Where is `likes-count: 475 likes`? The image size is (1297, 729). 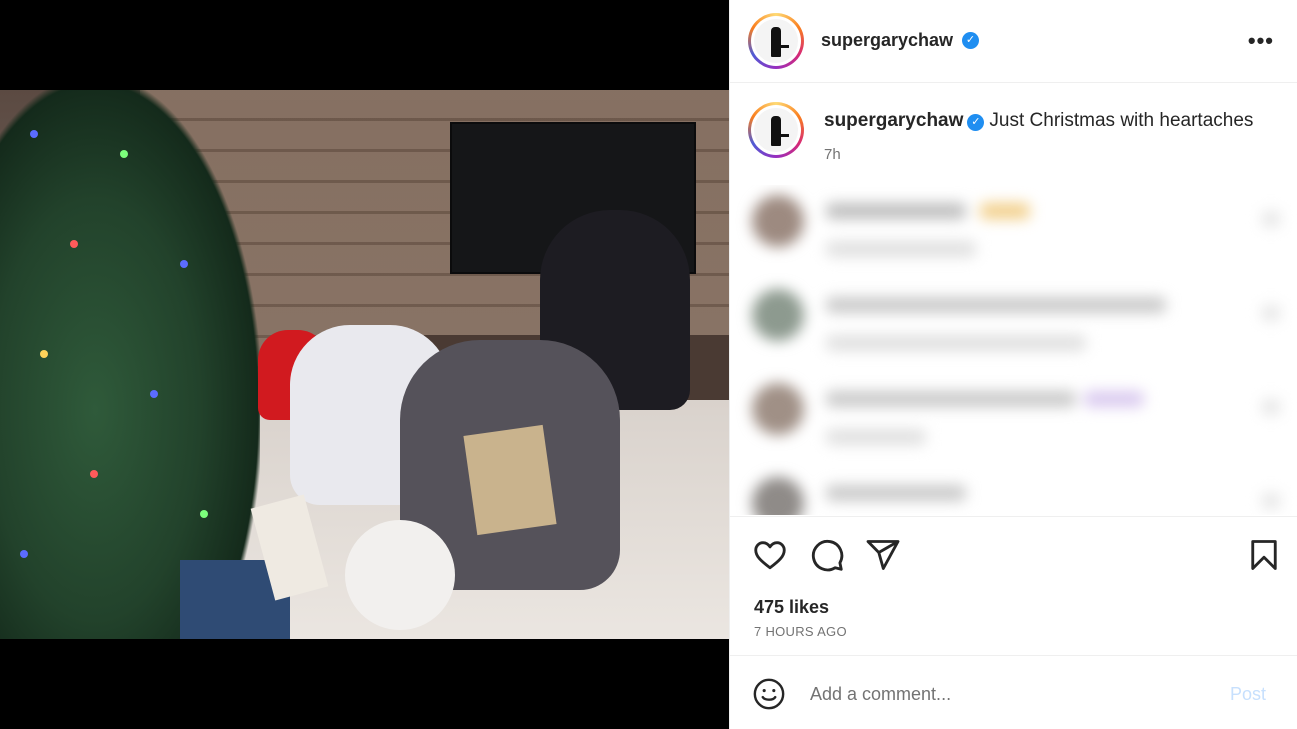 likes-count: 475 likes is located at coordinates (791, 607).